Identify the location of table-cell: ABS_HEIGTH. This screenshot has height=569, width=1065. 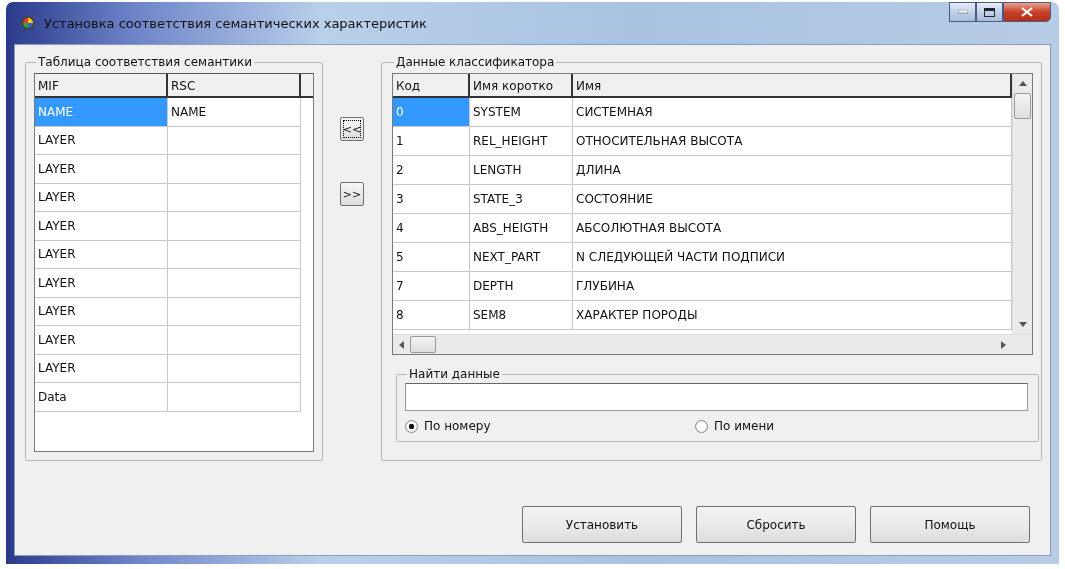
(521, 228).